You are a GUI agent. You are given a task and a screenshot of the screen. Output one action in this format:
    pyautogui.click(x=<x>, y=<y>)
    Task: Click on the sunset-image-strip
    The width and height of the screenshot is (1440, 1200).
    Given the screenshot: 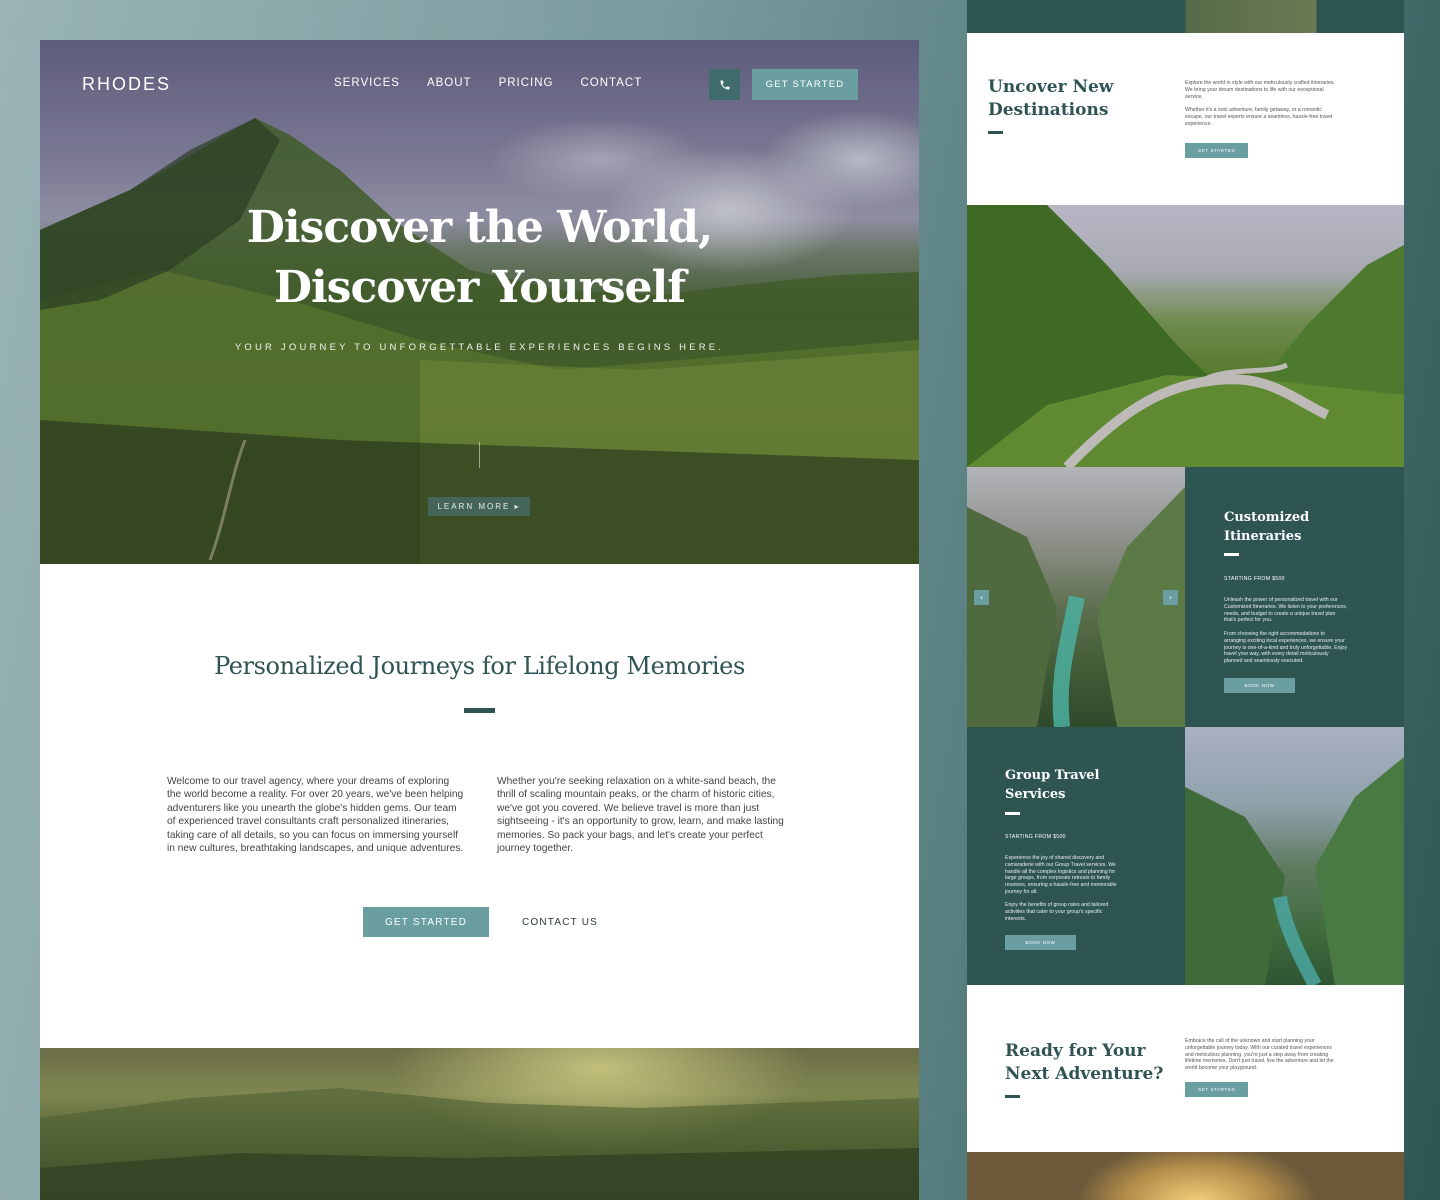 What is the action you would take?
    pyautogui.click(x=1185, y=1176)
    